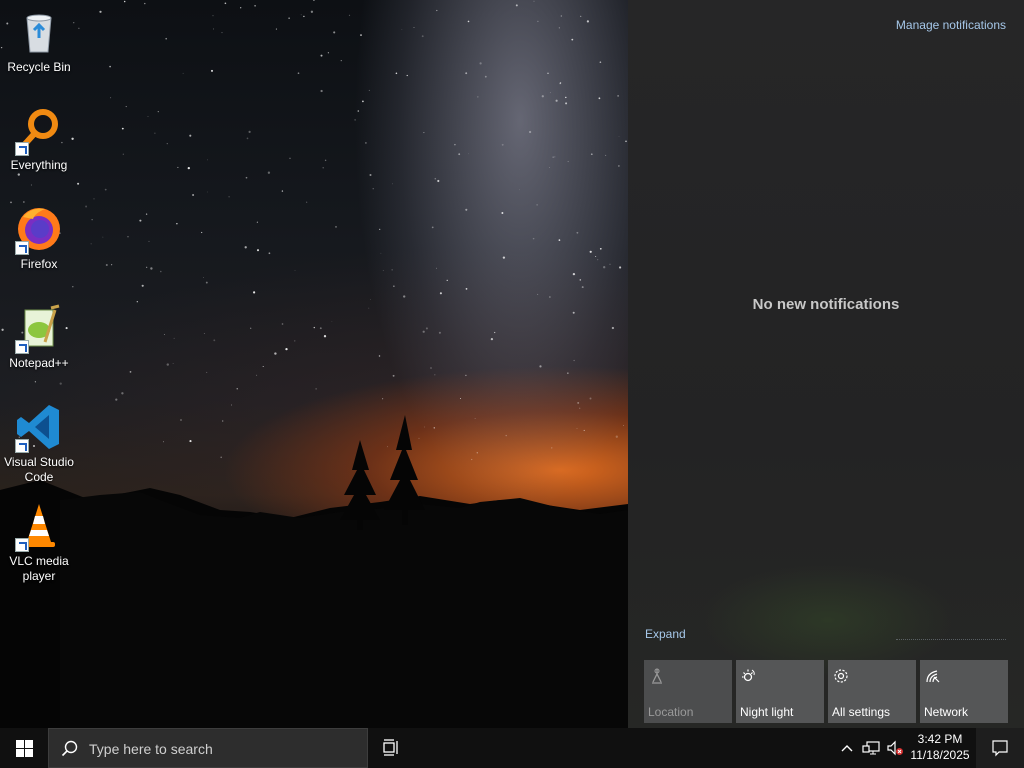 The width and height of the screenshot is (1024, 768). Describe the element at coordinates (780, 691) in the screenshot. I see `quick-action-night-light: Night light` at that location.